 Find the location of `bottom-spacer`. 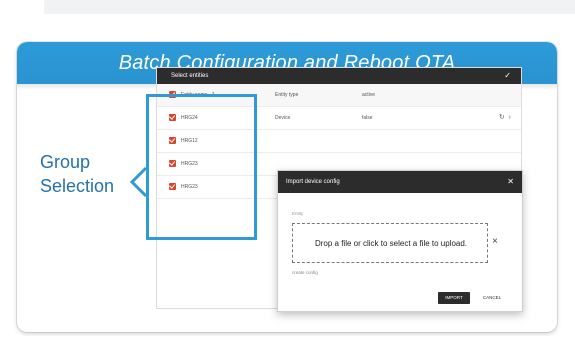

bottom-spacer is located at coordinates (287, 340).